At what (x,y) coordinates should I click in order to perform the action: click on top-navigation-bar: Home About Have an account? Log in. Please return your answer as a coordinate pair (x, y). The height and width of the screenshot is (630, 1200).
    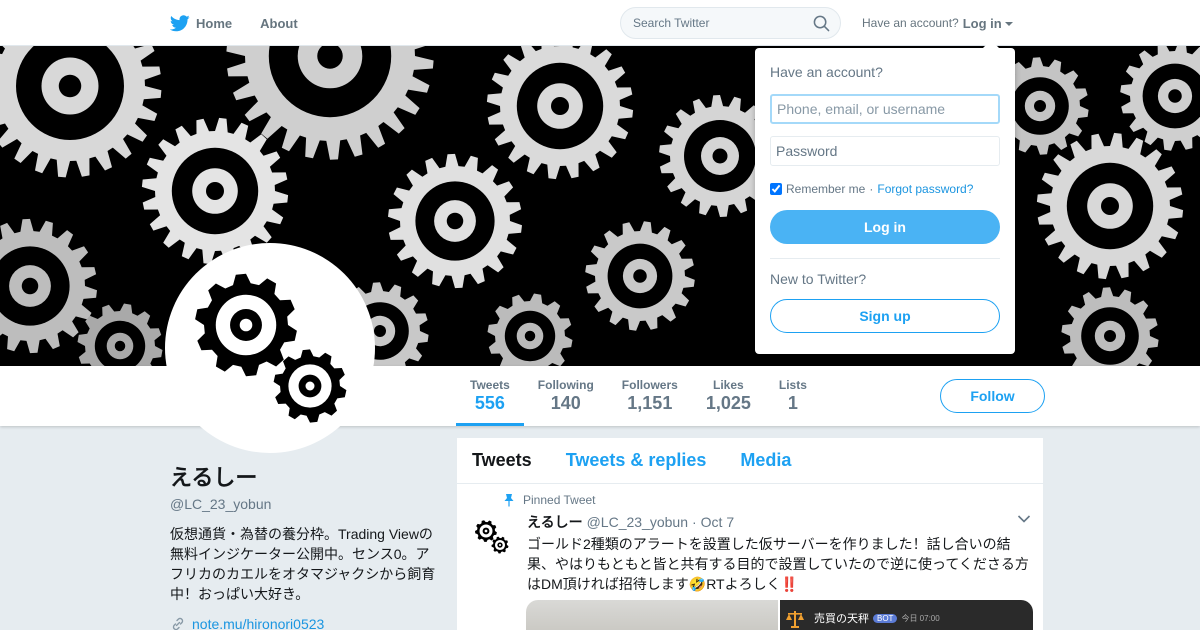
    Looking at the image, I should click on (600, 23).